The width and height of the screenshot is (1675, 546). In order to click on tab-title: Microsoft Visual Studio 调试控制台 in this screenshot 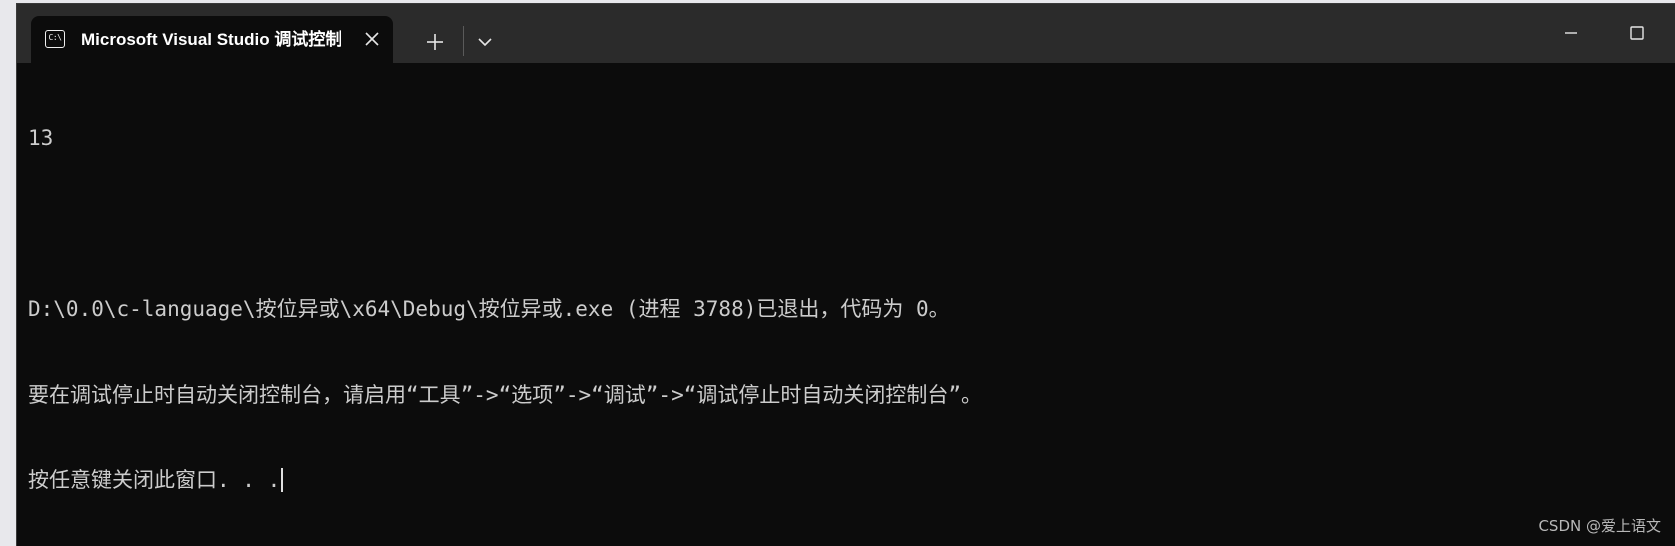, I will do `click(211, 39)`.